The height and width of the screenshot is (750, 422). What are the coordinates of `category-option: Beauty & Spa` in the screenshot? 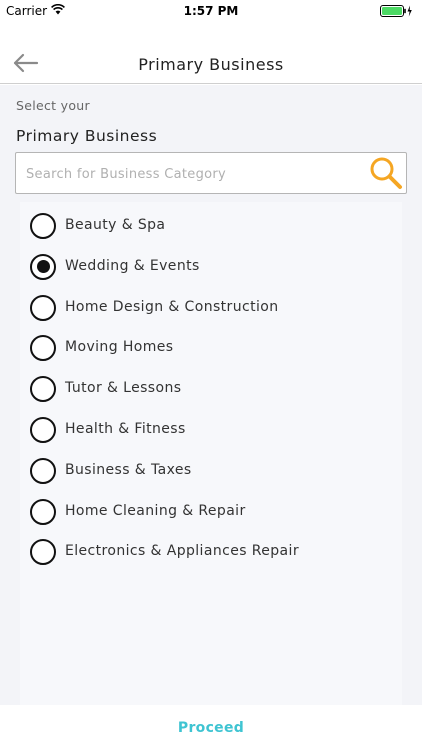 It's located at (210, 226).